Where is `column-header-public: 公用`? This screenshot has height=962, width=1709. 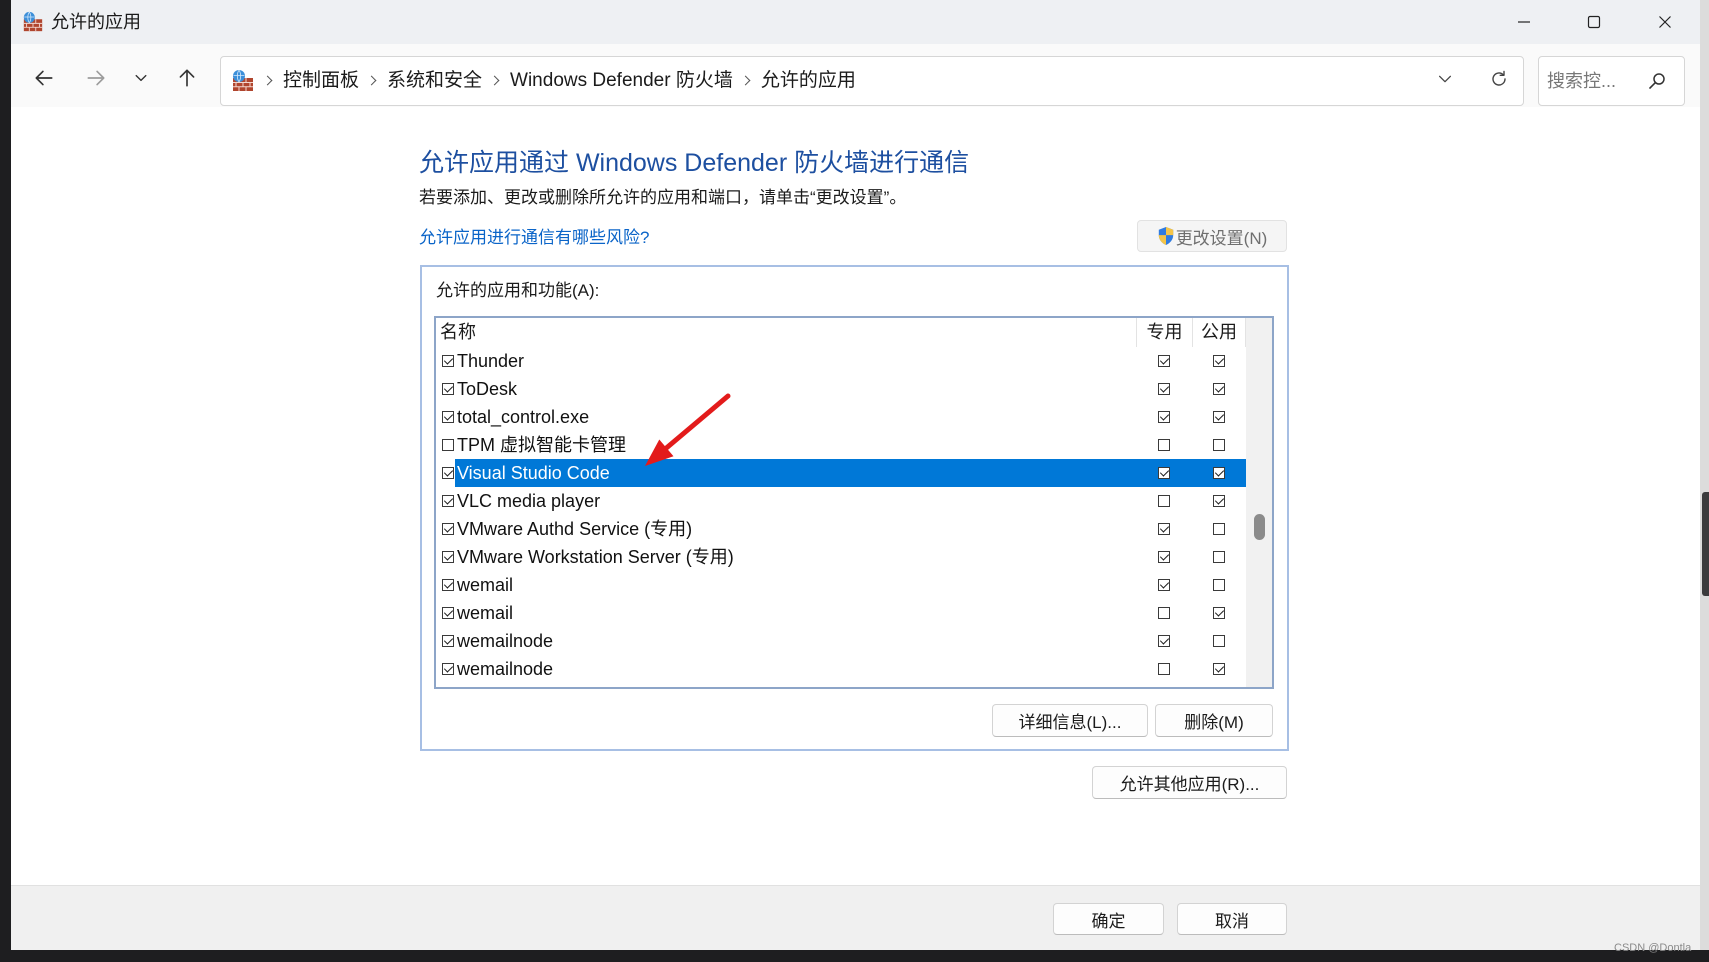
column-header-public: 公用 is located at coordinates (1219, 332).